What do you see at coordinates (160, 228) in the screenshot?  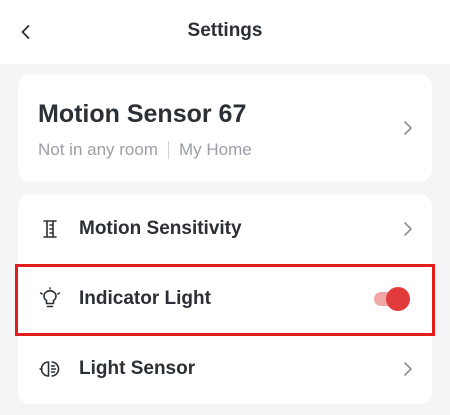 I see `motion-sensitivity-label: Motion Sensitivity` at bounding box center [160, 228].